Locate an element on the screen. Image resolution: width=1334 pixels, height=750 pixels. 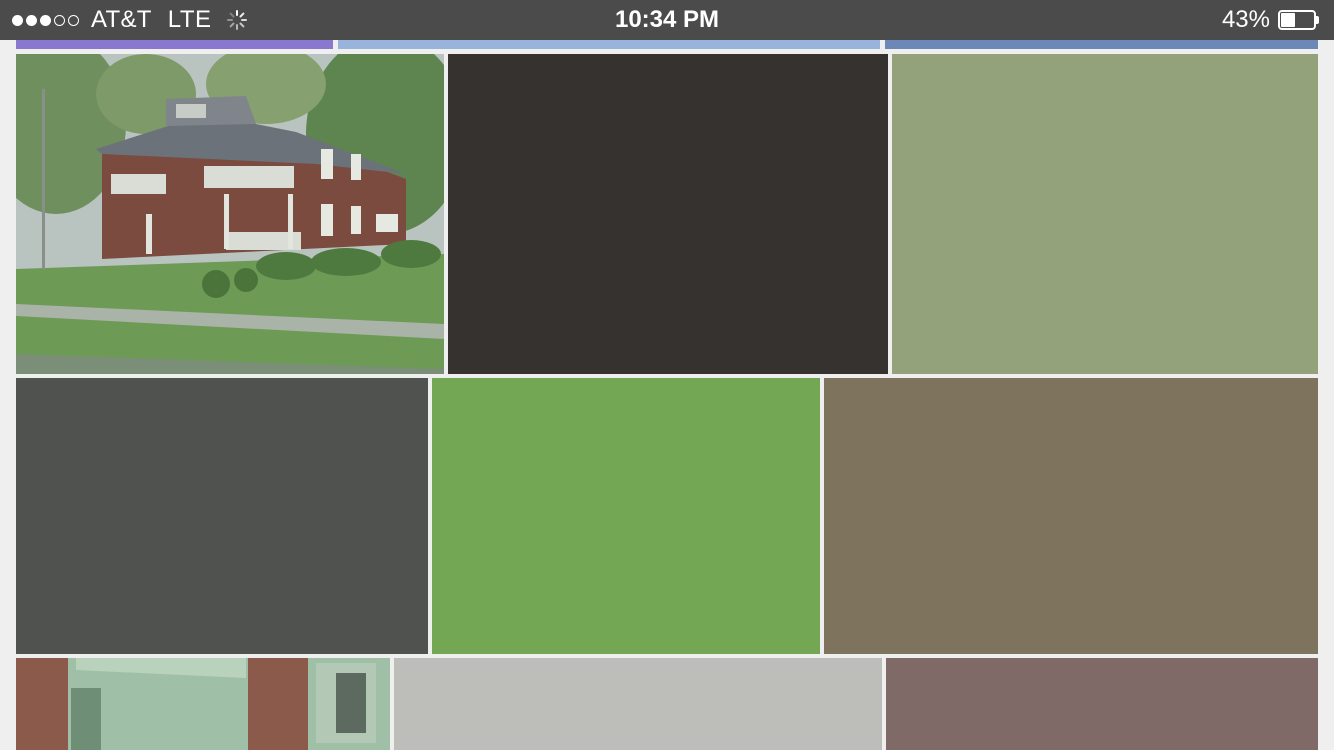
signal-strength-icon is located at coordinates (45, 20).